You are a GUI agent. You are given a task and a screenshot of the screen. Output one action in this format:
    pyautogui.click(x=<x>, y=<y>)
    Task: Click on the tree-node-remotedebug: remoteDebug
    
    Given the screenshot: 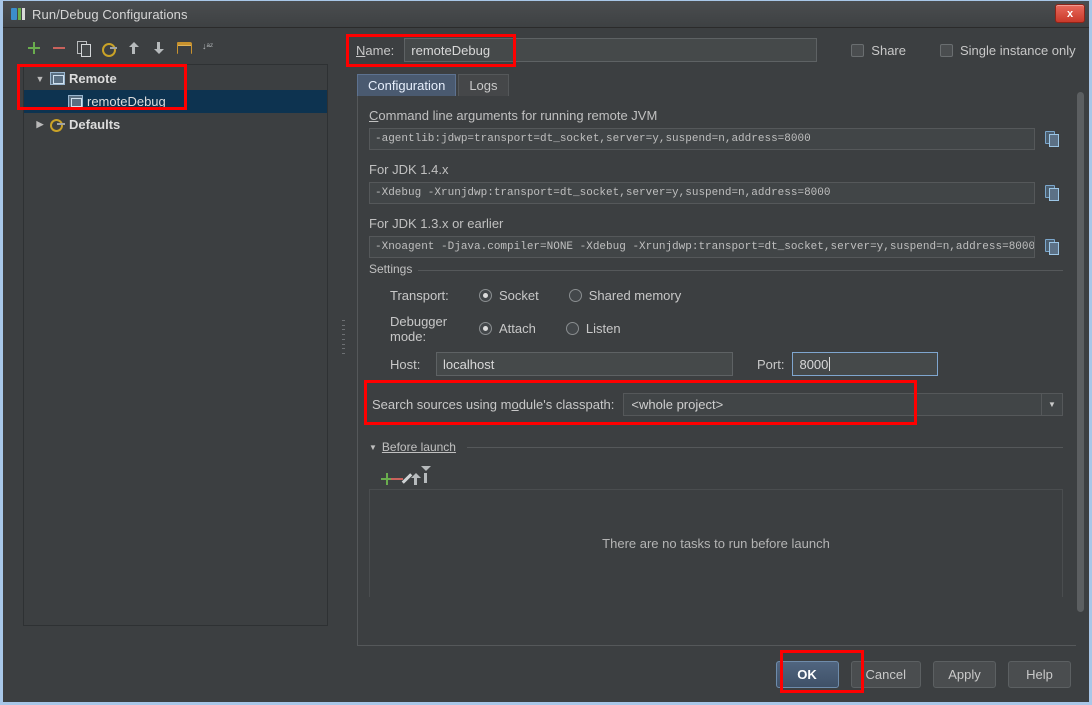 What is the action you would take?
    pyautogui.click(x=175, y=101)
    